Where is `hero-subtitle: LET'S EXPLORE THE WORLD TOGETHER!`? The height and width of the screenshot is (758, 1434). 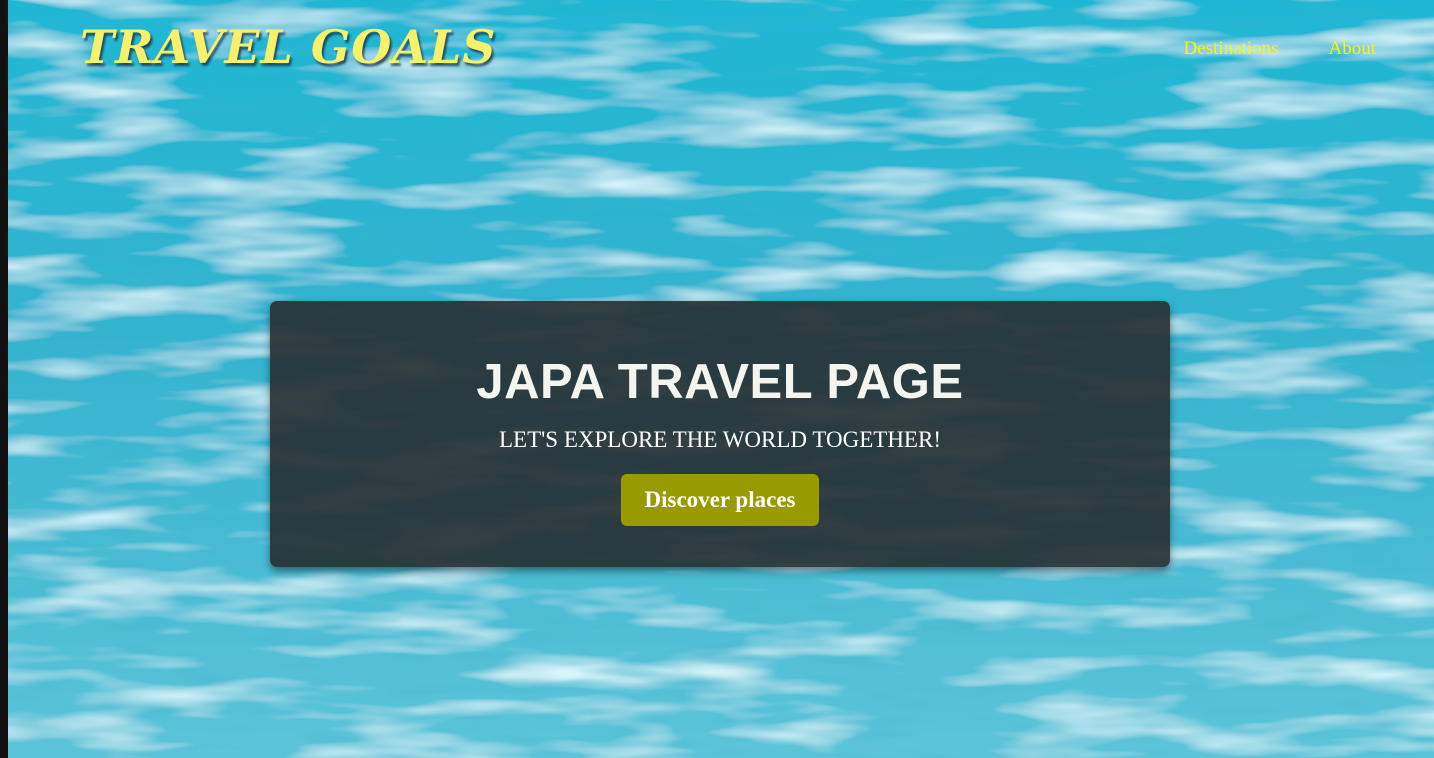
hero-subtitle: LET'S EXPLORE THE WORLD TOGETHER! is located at coordinates (720, 439).